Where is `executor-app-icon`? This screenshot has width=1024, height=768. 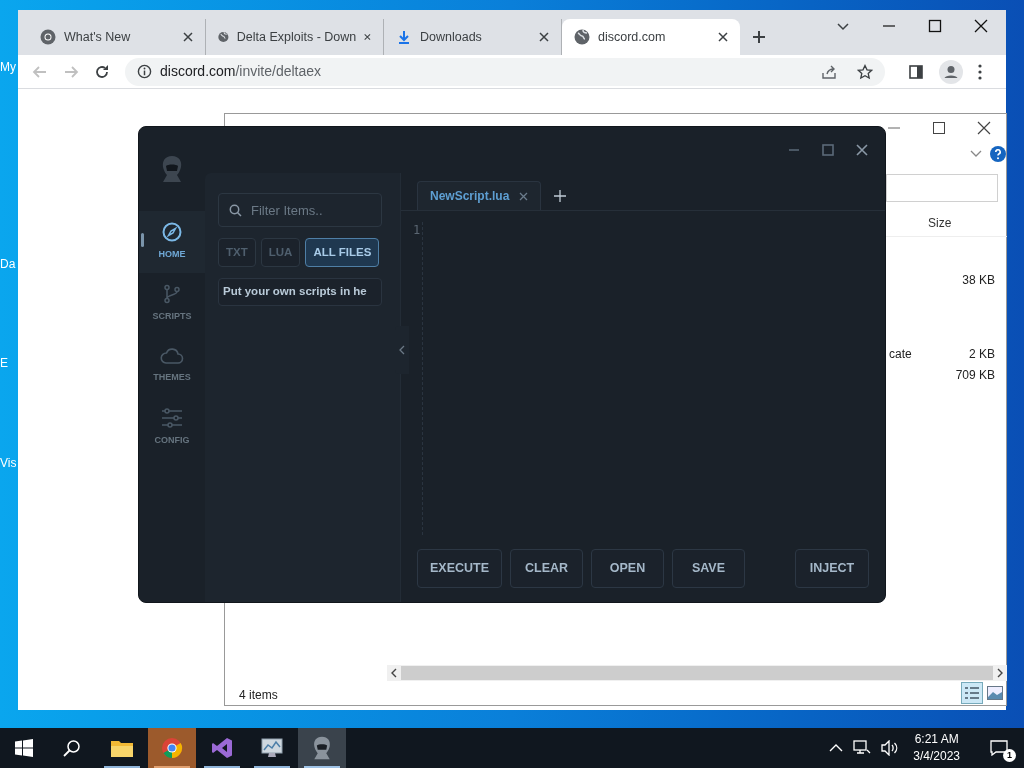 executor-app-icon is located at coordinates (322, 748).